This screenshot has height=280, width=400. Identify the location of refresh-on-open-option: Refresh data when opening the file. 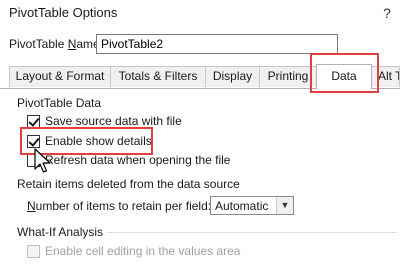
(147, 161).